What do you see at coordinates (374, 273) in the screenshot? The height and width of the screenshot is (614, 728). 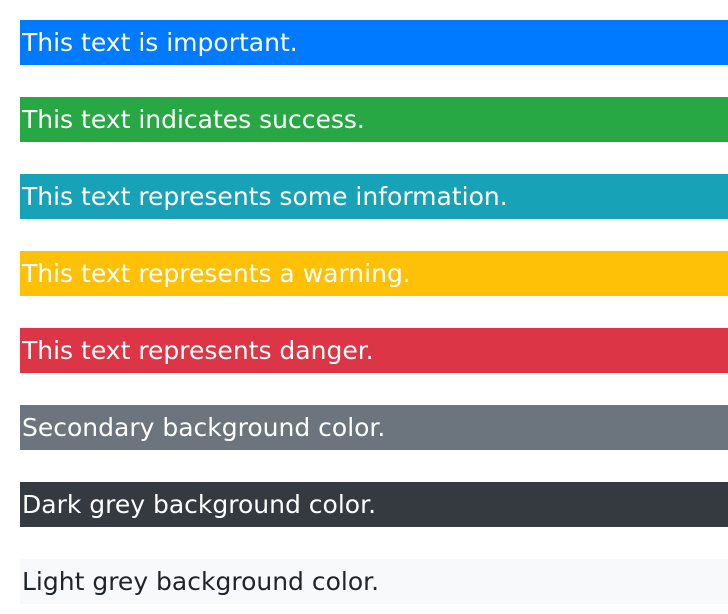 I see `bg-warning-text: This text represents a warning.` at bounding box center [374, 273].